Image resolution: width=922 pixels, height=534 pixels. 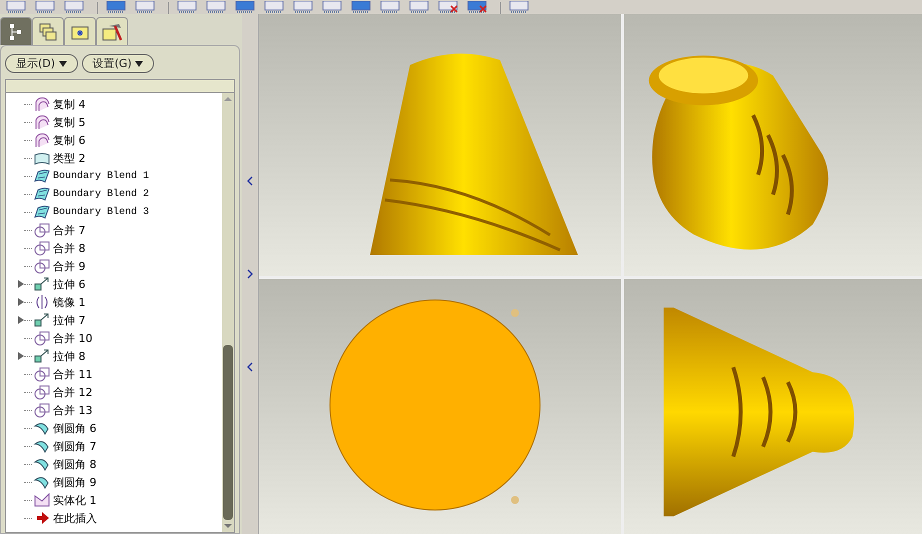 I want to click on tree-item: 复制 5, so click(x=69, y=122).